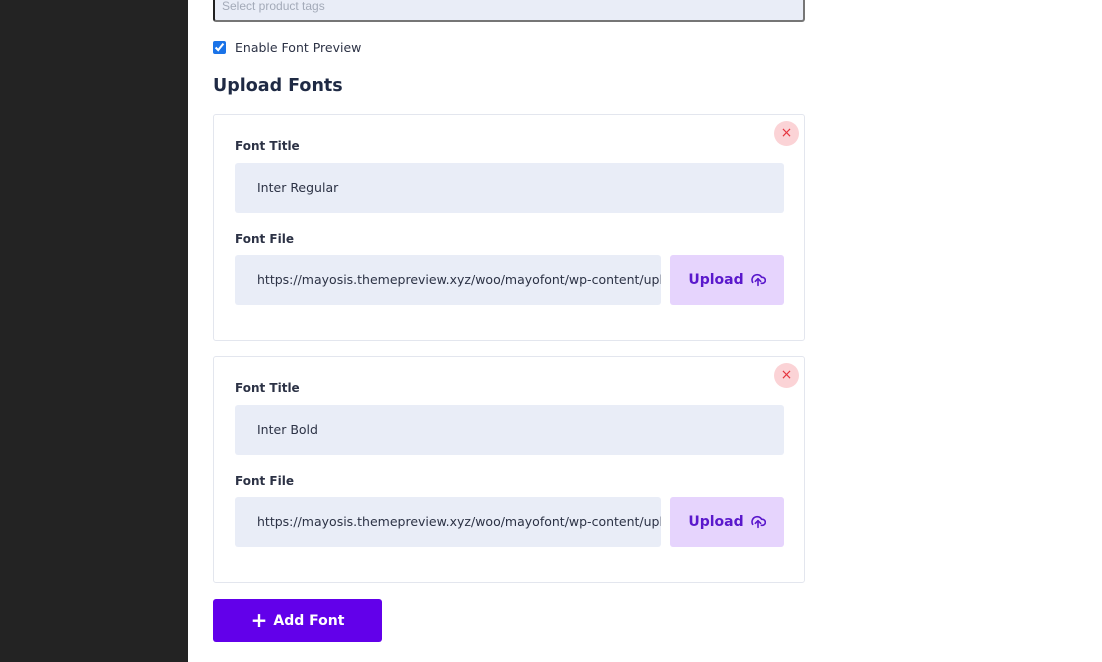 Image resolution: width=1102 pixels, height=662 pixels. Describe the element at coordinates (509, 430) in the screenshot. I see `font-title-input: Inter Bold` at that location.